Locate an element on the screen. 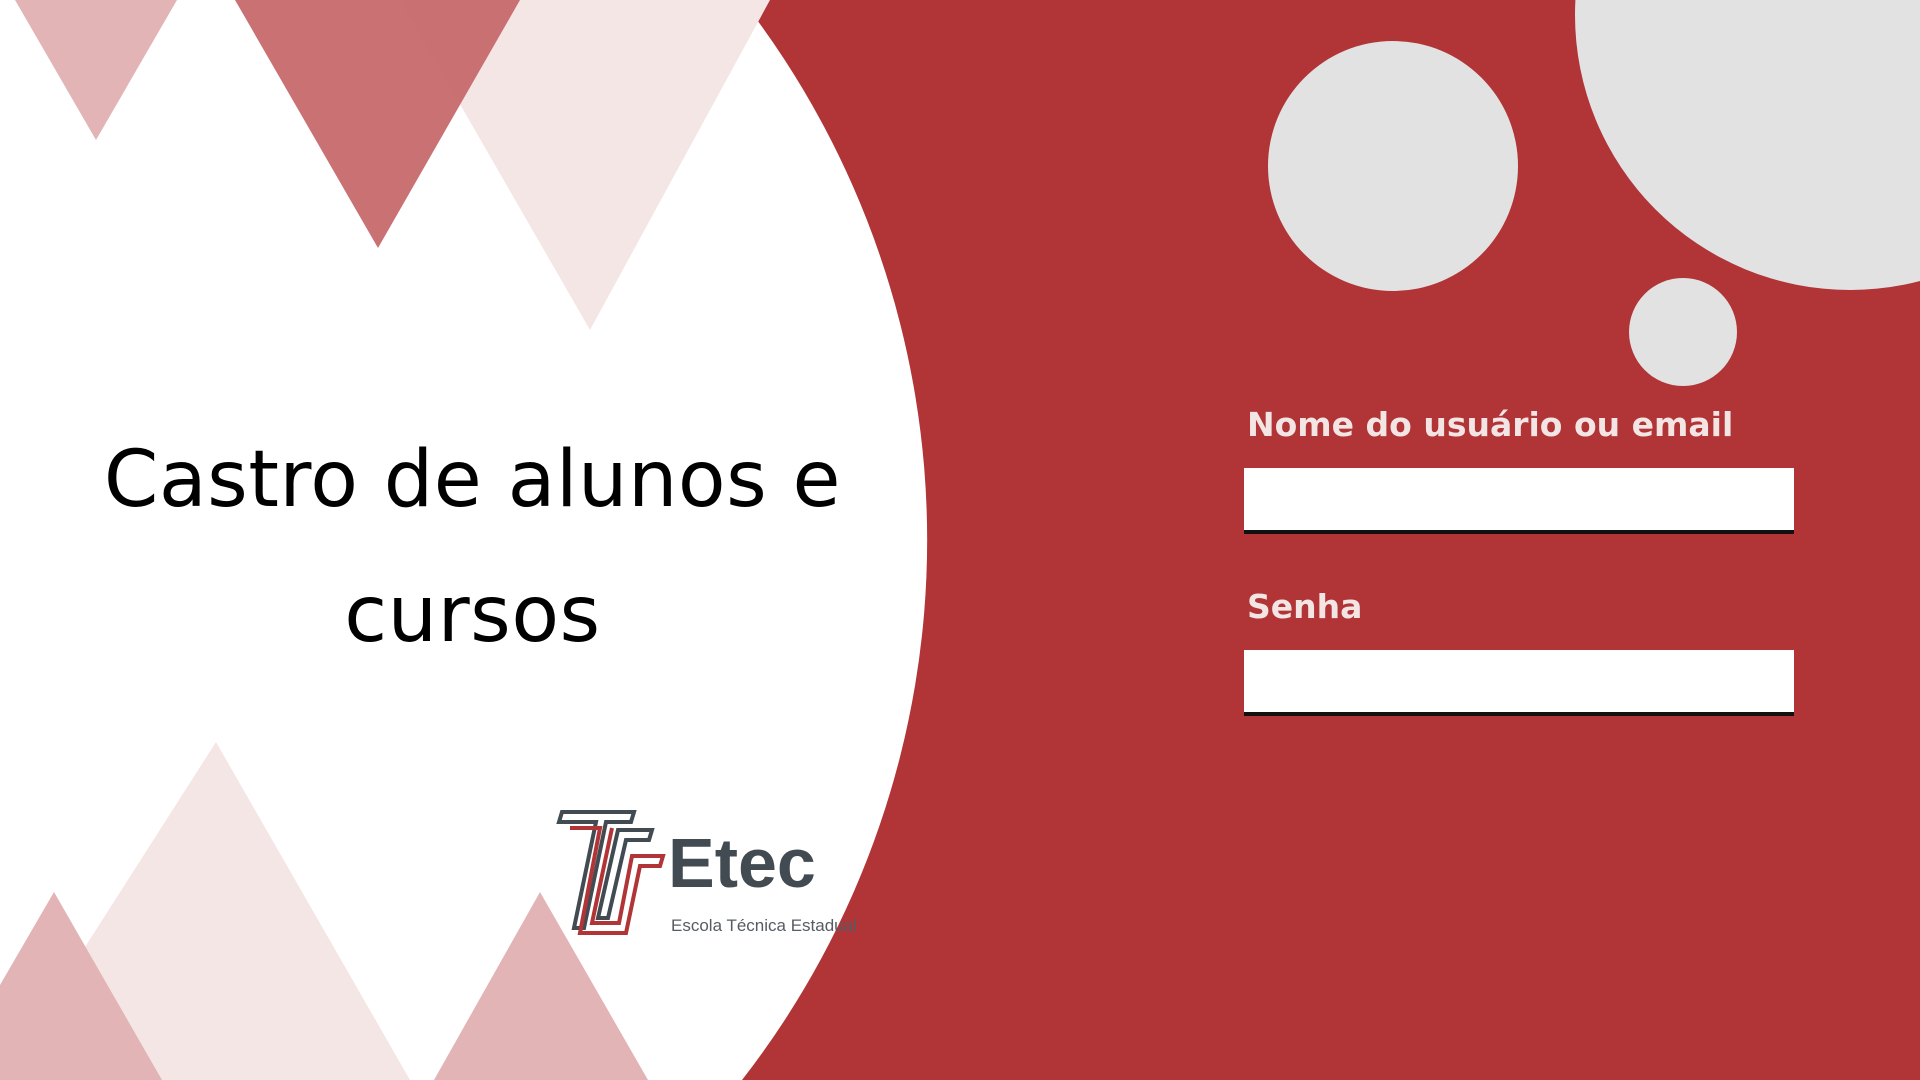 The width and height of the screenshot is (1920, 1080). password-label: Senha is located at coordinates (1305, 606).